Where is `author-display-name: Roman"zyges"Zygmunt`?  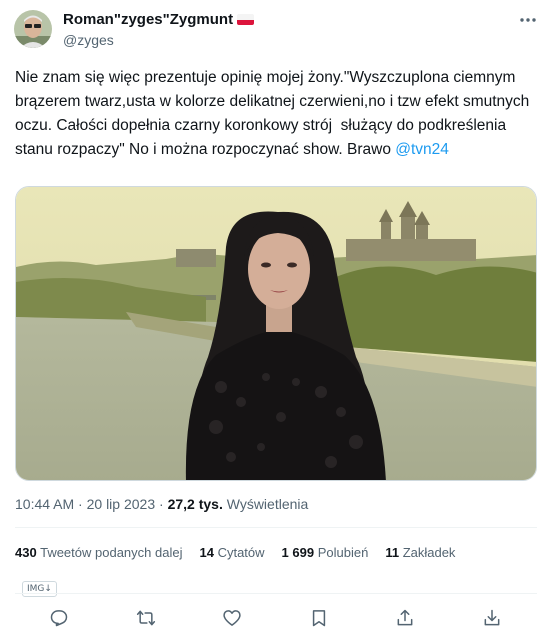
author-display-name: Roman"zyges"Zygmunt is located at coordinates (148, 19).